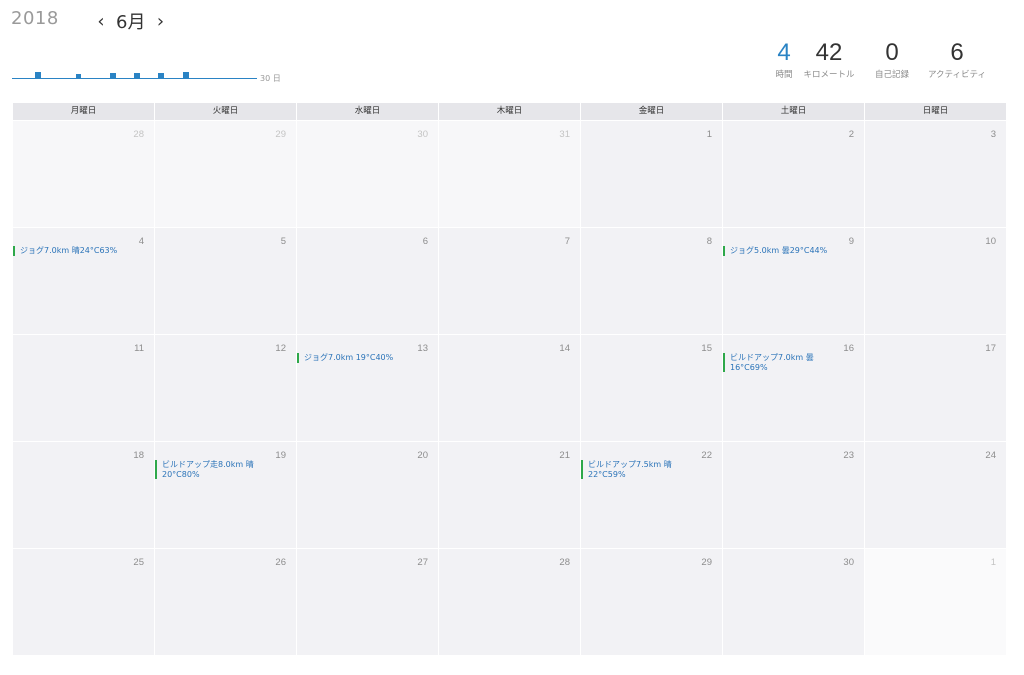  What do you see at coordinates (935, 388) in the screenshot?
I see `day-cell: 17` at bounding box center [935, 388].